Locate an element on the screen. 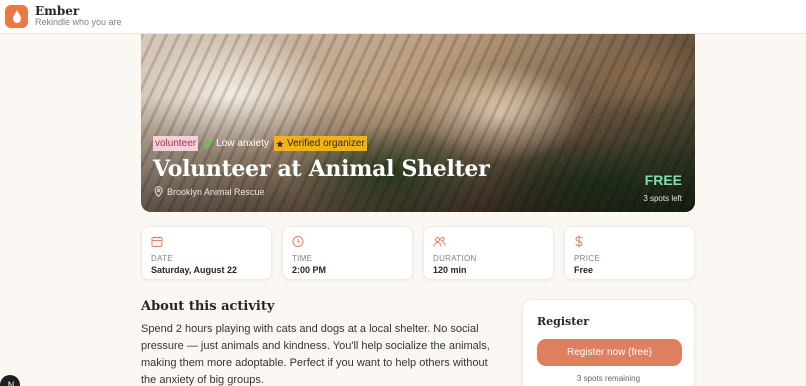  app-tagline: Rekindle who you are is located at coordinates (78, 22).